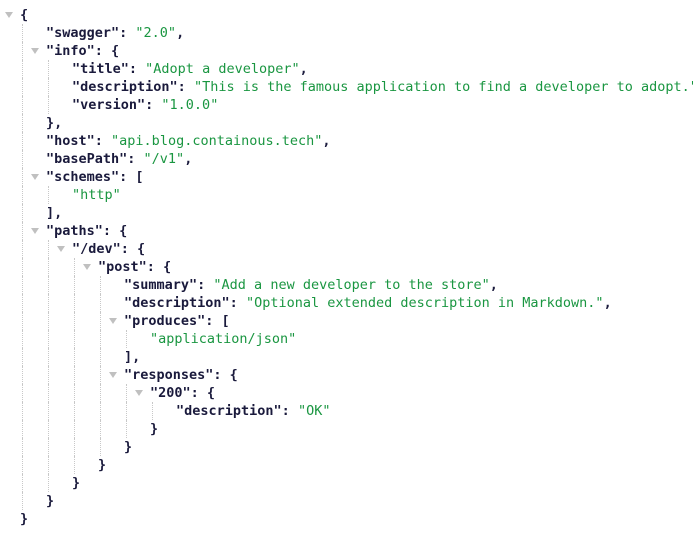 This screenshot has height=541, width=693. What do you see at coordinates (346, 339) in the screenshot?
I see `json-line: "application/json"` at bounding box center [346, 339].